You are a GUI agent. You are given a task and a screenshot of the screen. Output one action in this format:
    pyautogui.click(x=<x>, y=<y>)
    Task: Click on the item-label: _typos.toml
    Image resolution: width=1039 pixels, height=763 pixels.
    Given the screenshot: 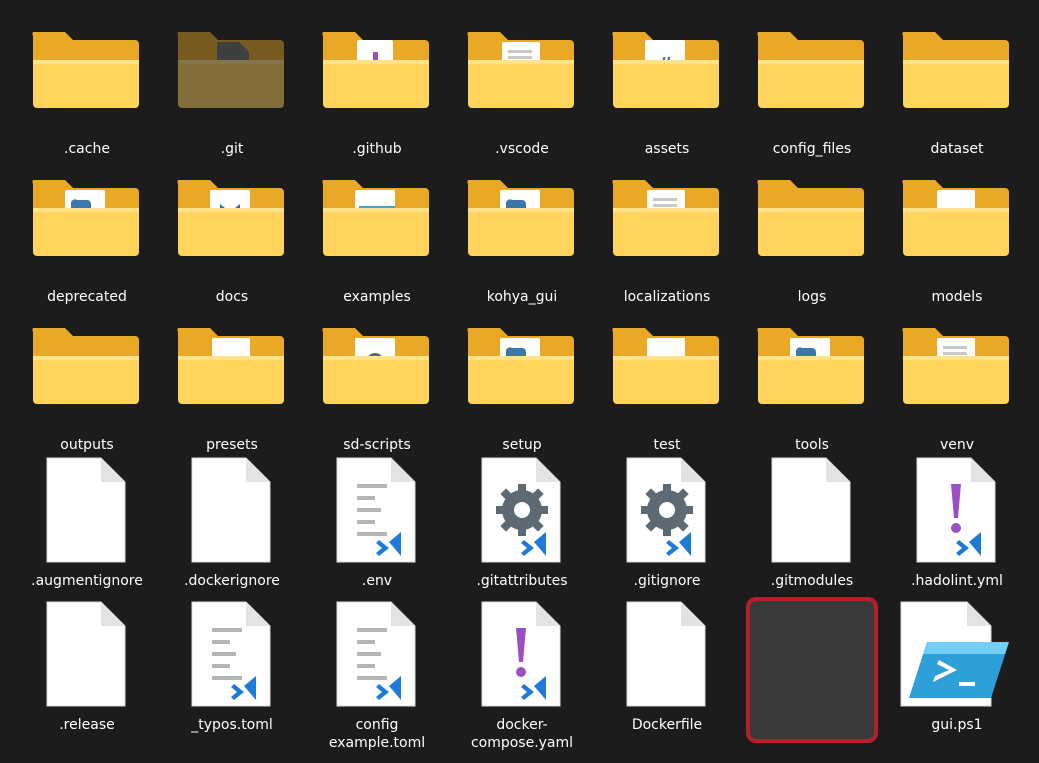 What is the action you would take?
    pyautogui.click(x=232, y=725)
    